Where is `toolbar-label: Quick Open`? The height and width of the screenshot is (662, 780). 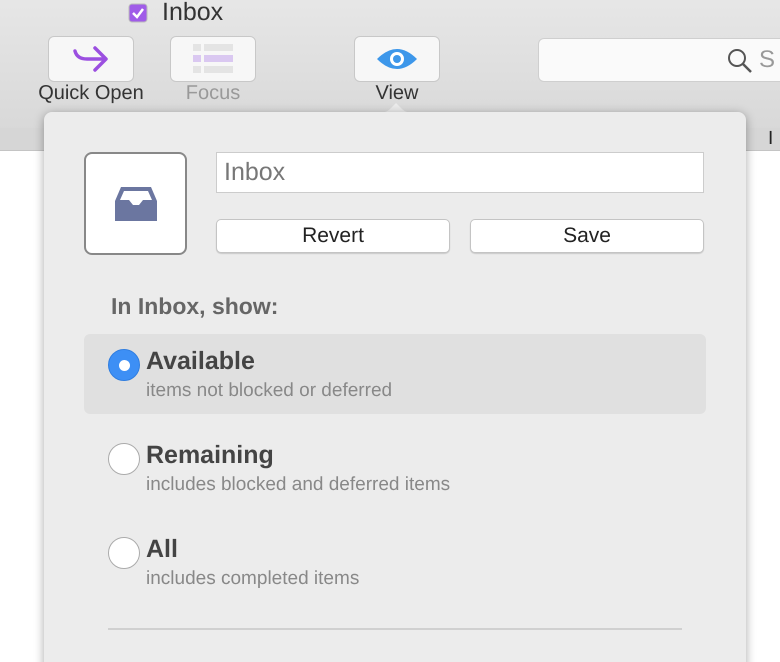
toolbar-label: Quick Open is located at coordinates (91, 93).